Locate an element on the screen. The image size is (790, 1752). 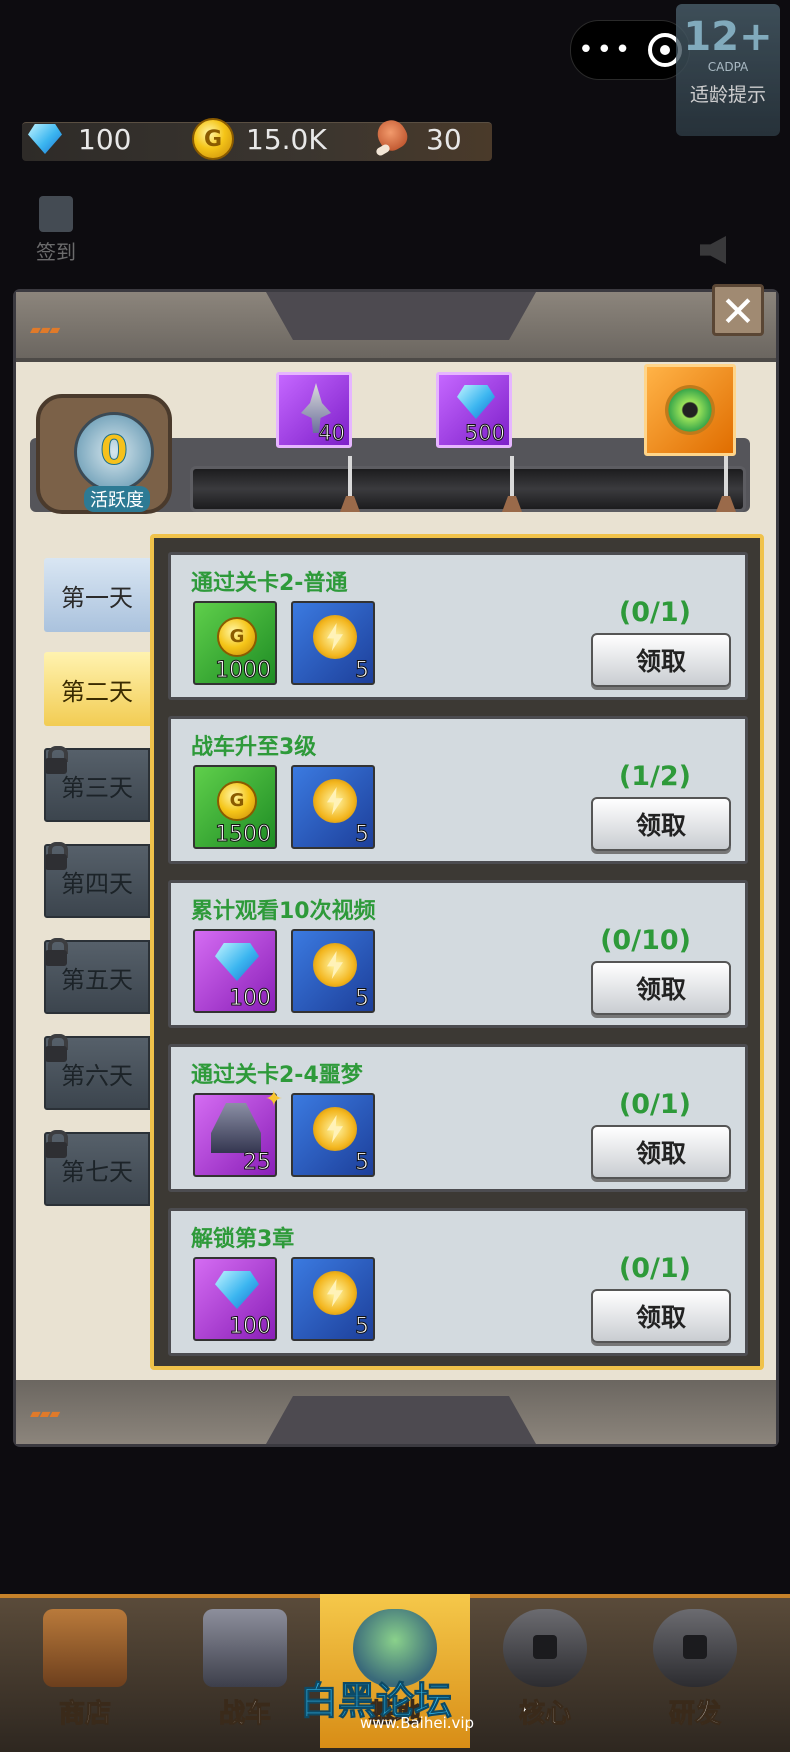
activity-progress-track is located at coordinates (468, 489).